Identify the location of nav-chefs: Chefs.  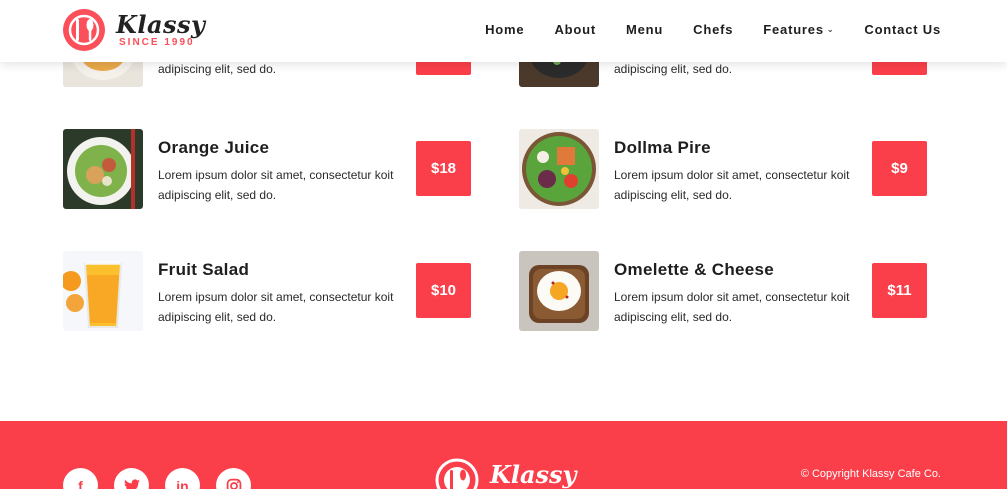
(713, 29).